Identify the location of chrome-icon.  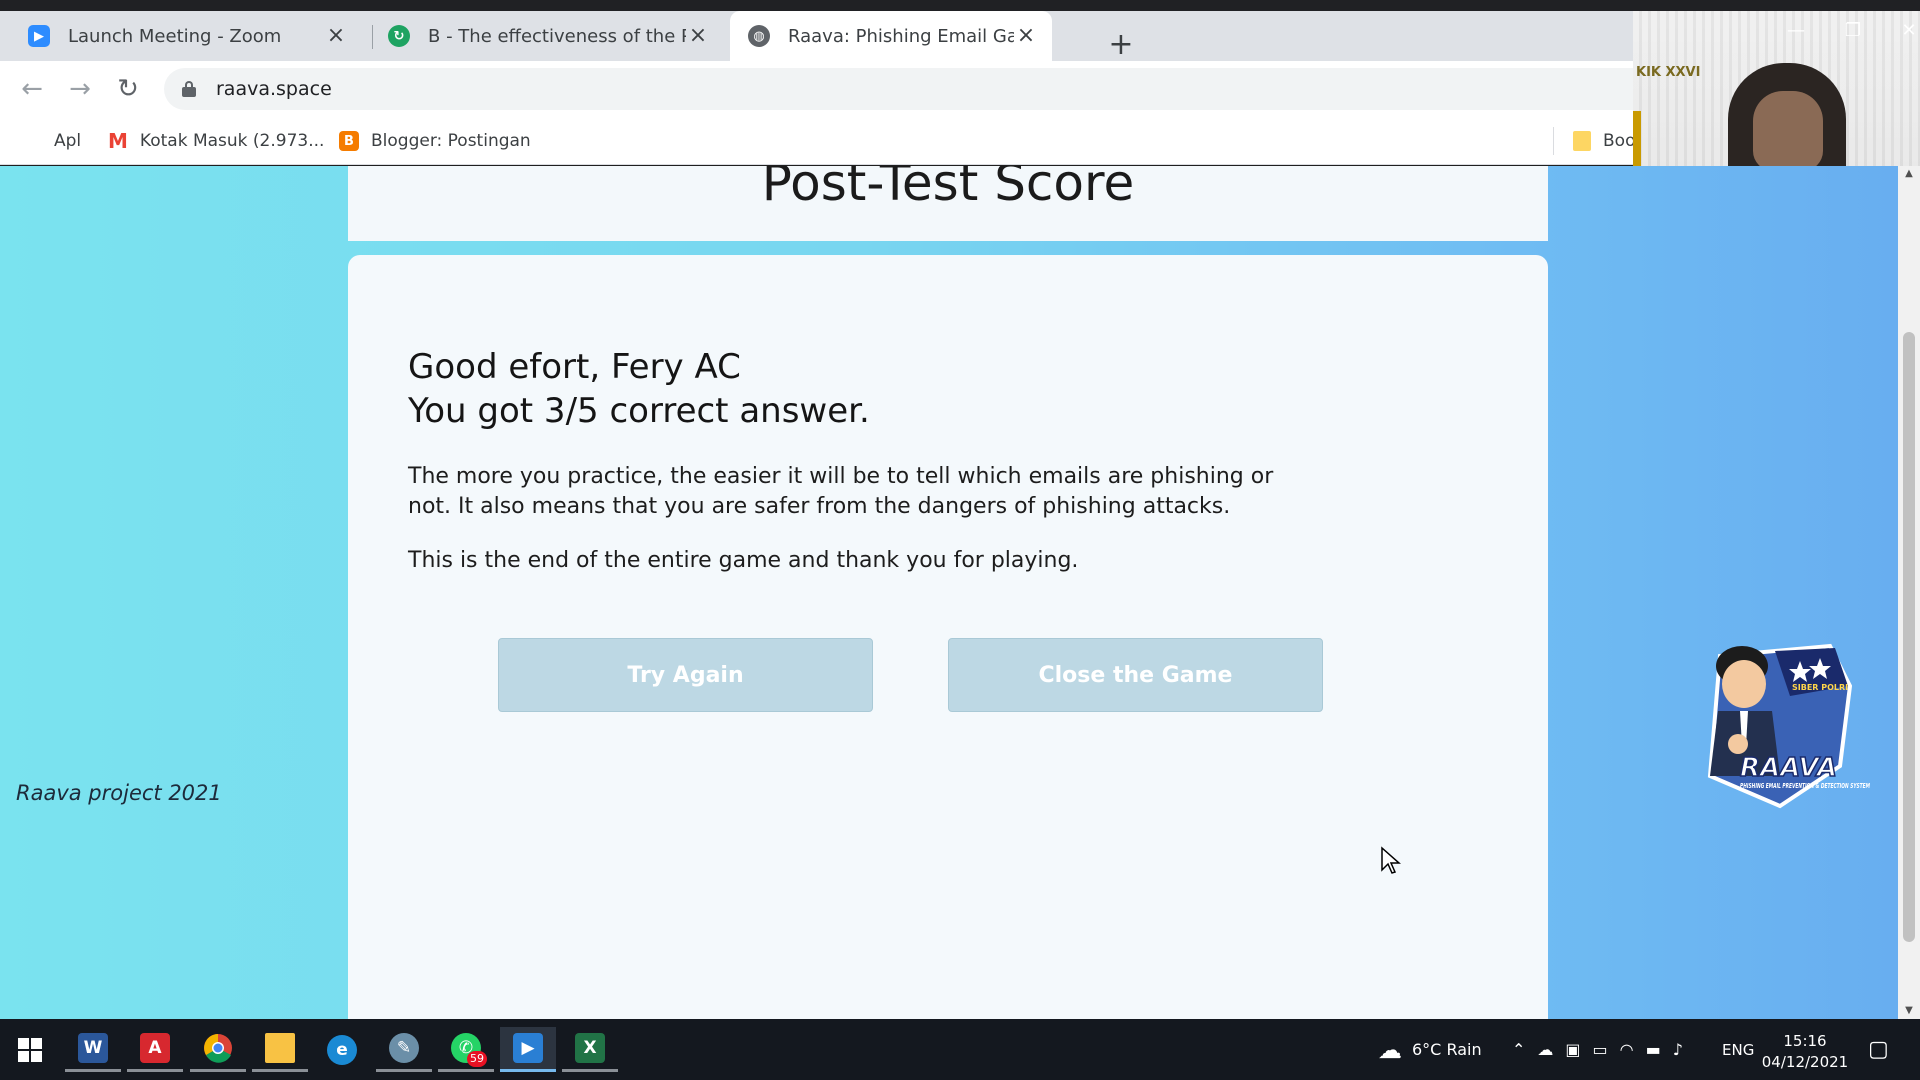
(218, 1049).